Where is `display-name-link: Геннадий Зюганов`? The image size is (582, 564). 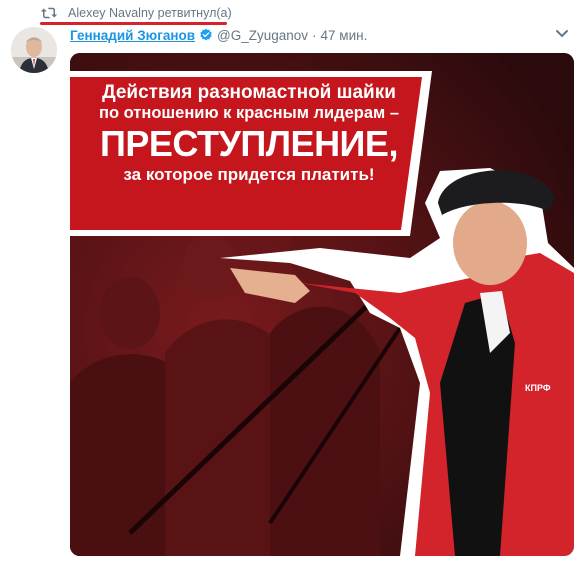 display-name-link: Геннадий Зюганов is located at coordinates (132, 35).